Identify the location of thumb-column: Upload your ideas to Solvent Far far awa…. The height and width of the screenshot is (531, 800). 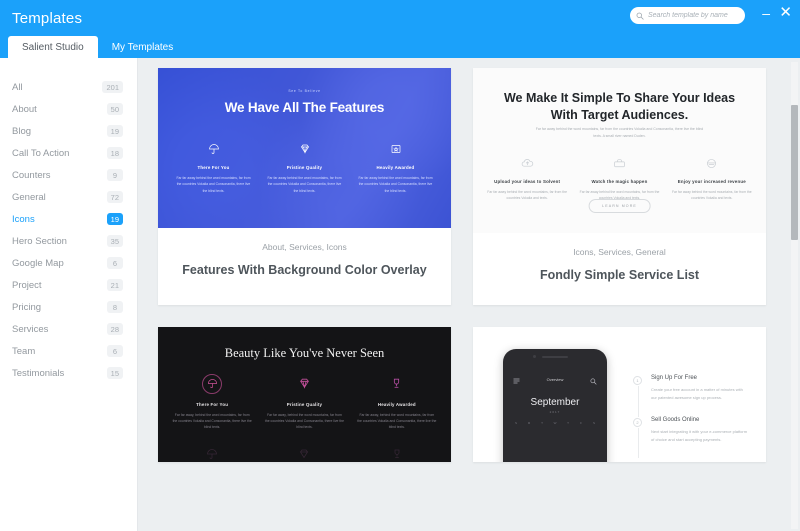
(527, 178).